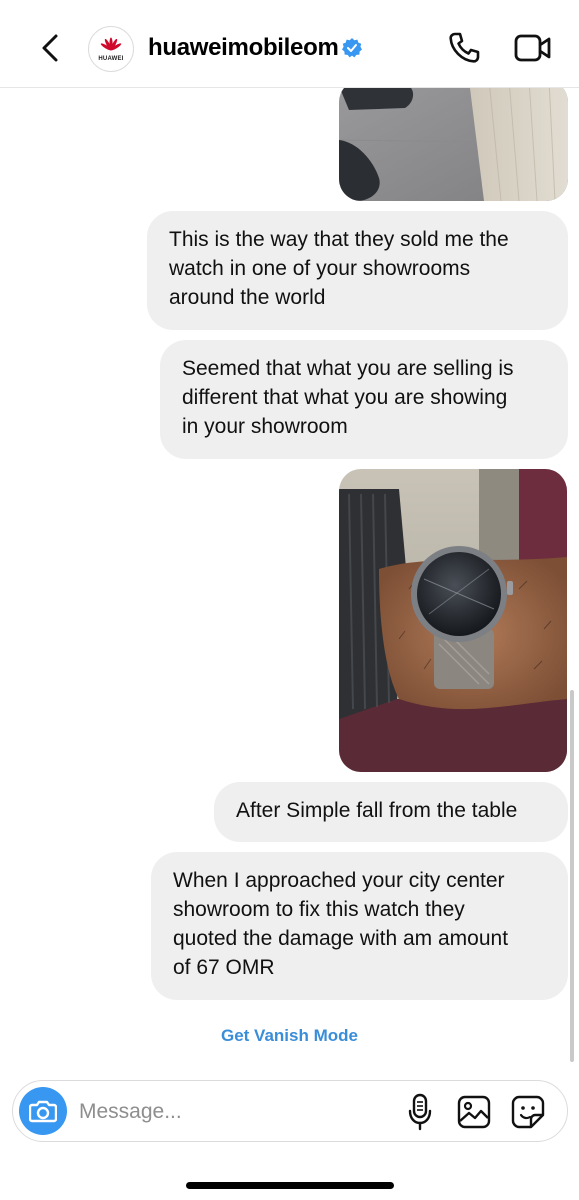  What do you see at coordinates (320, 268) in the screenshot?
I see `message-line: watch in one of your showrooms` at bounding box center [320, 268].